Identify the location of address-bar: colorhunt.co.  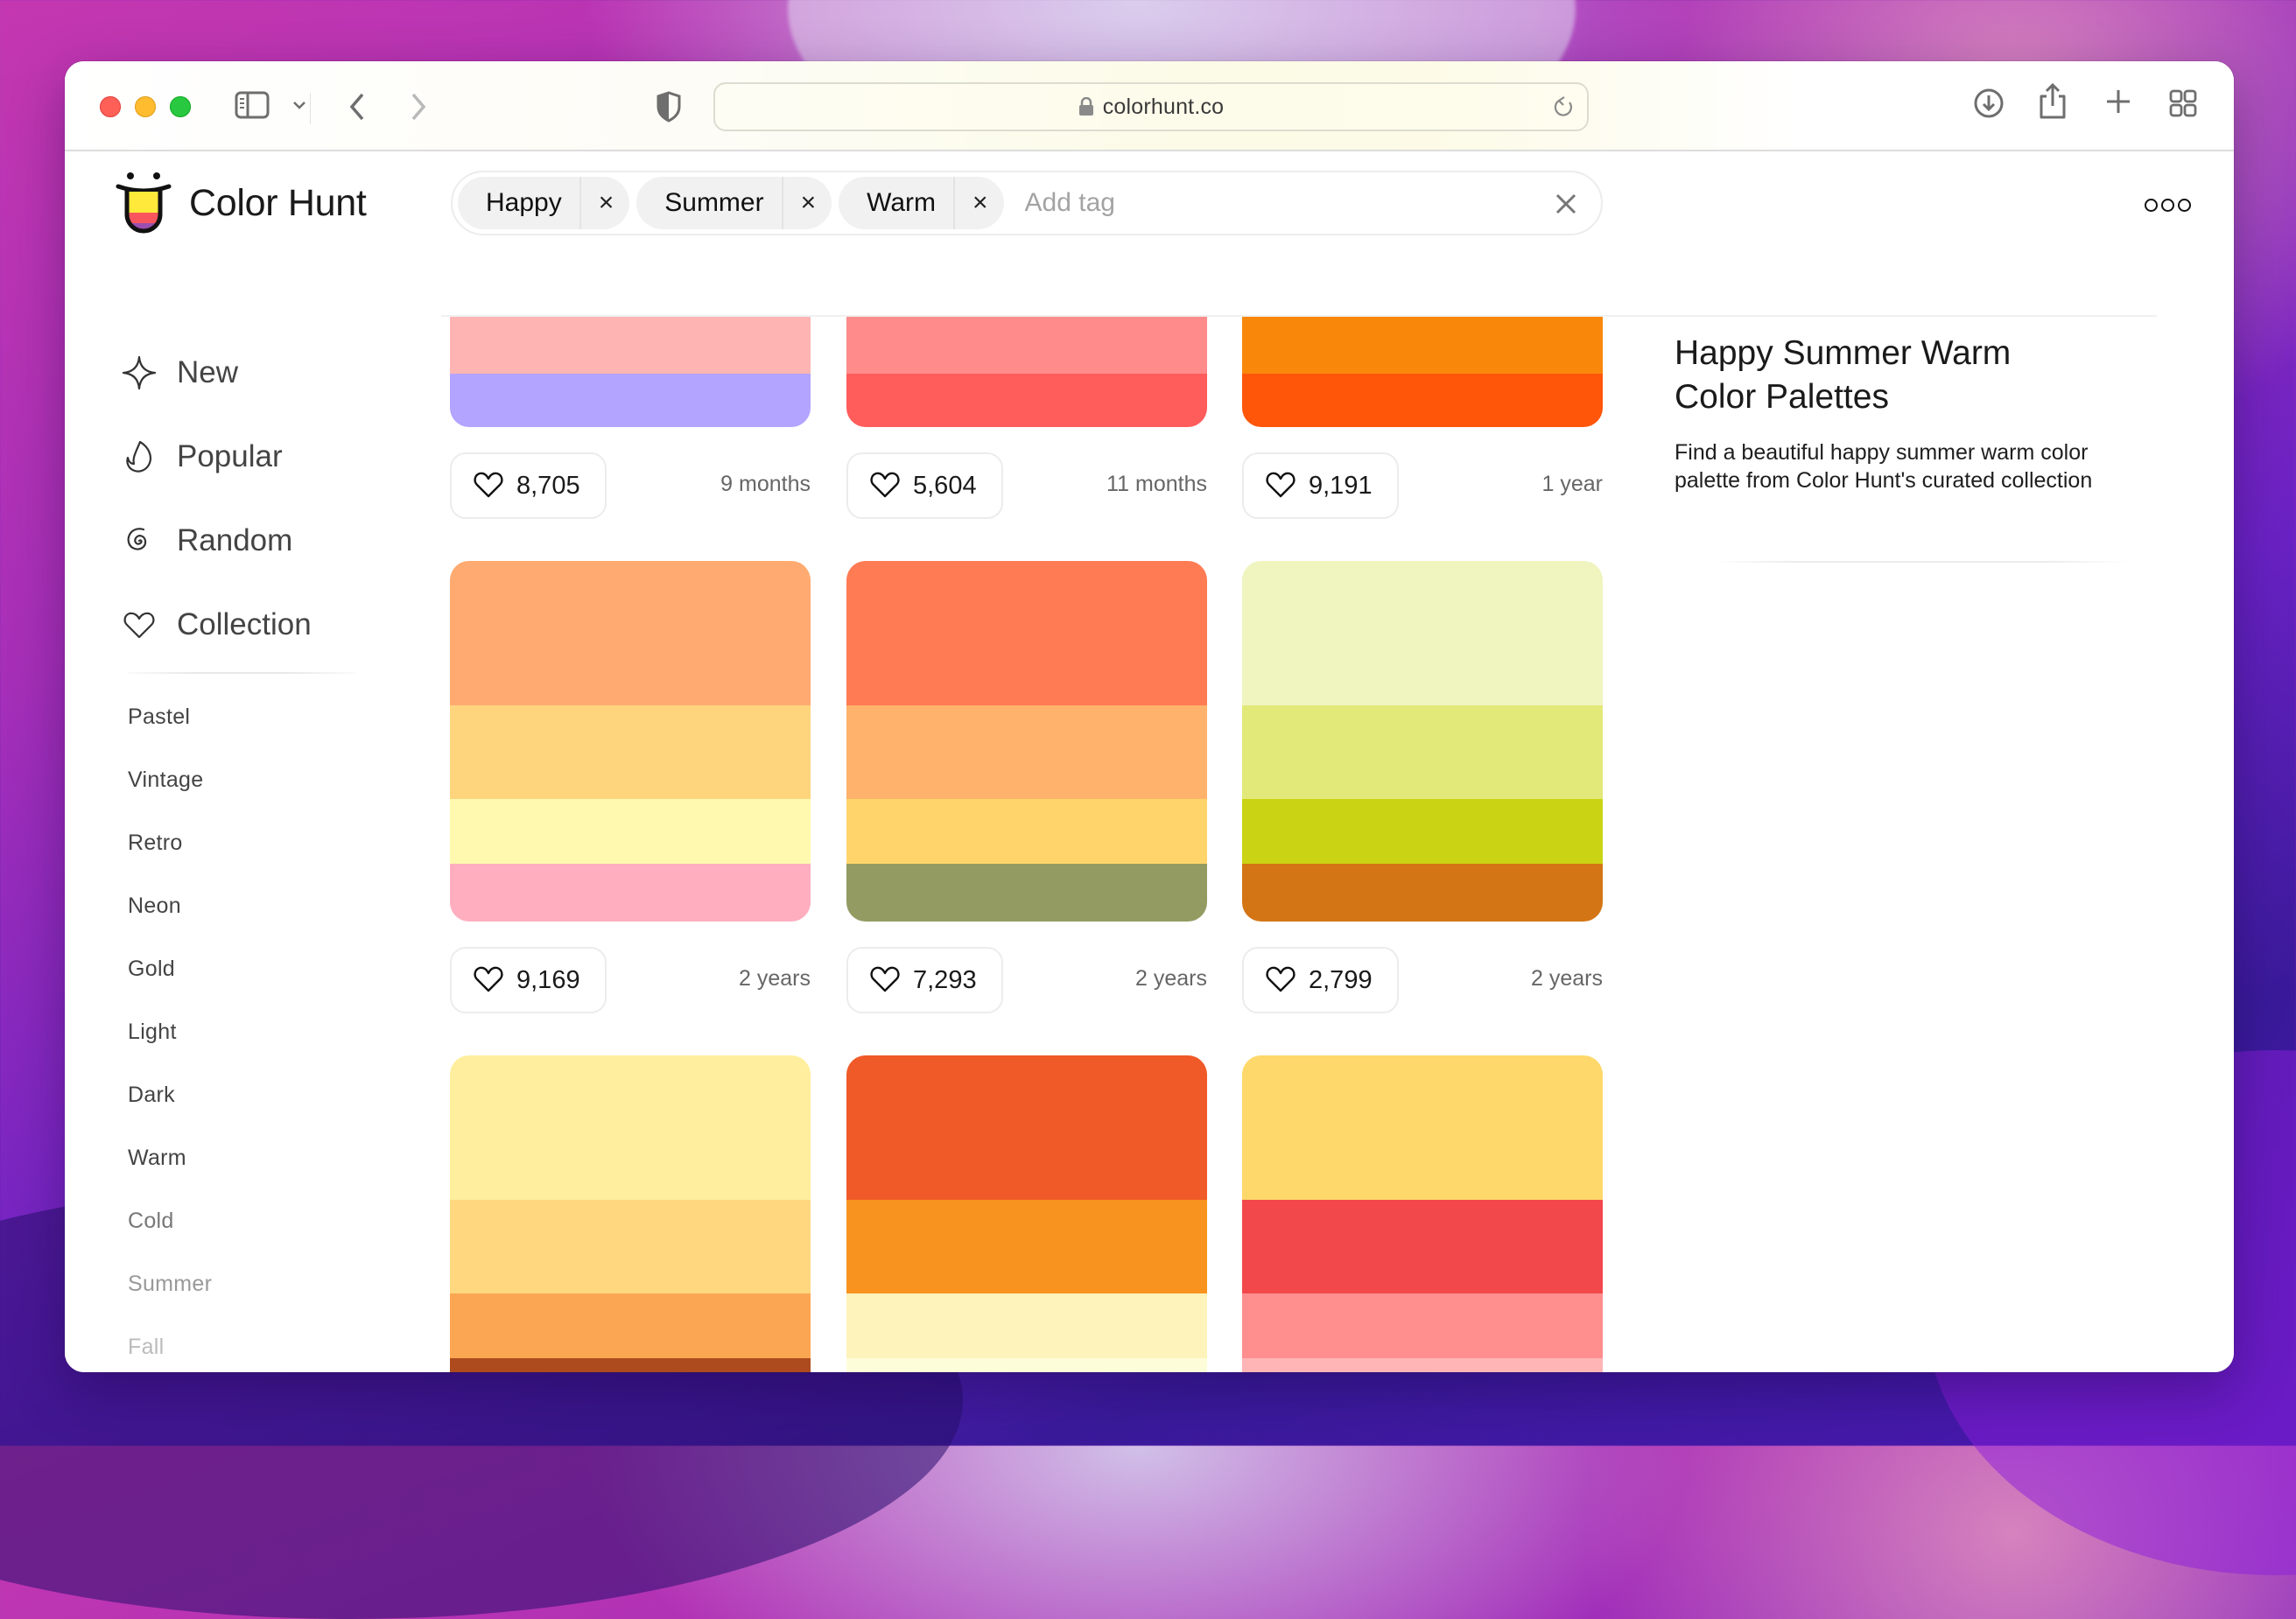
(1151, 107).